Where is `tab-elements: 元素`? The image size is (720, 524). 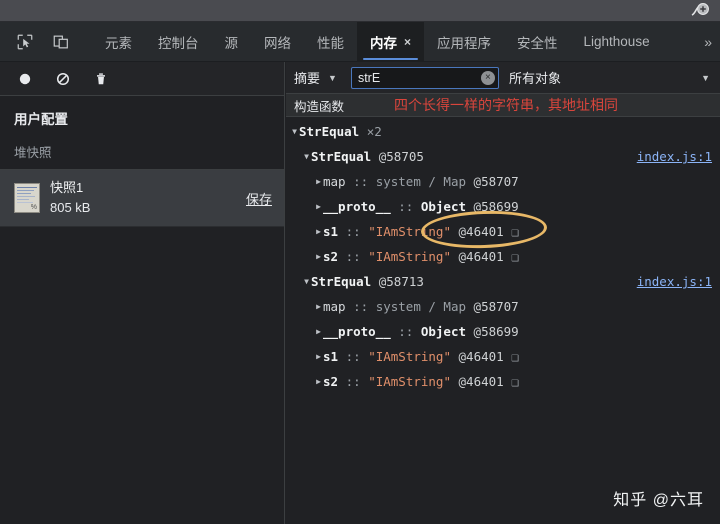
tab-elements: 元素 is located at coordinates (118, 42).